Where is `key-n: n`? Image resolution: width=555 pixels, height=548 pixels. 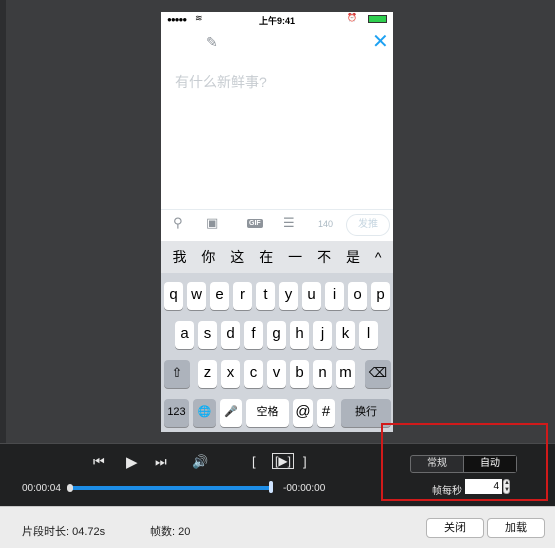
key-n: n is located at coordinates (322, 374).